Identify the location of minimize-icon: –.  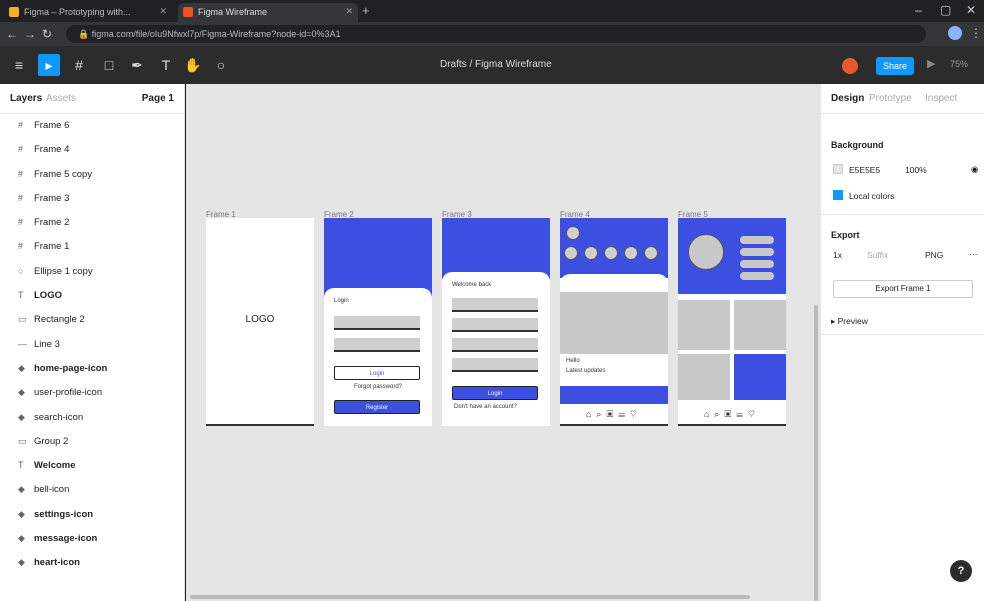
(918, 10).